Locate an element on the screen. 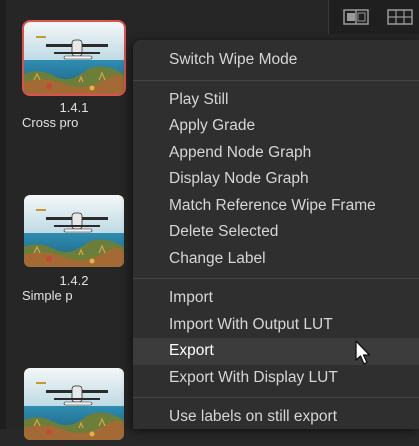 This screenshot has height=446, width=419. menu-item-match-reference-wipe-frame: Match Reference Wipe Frame is located at coordinates (276, 206).